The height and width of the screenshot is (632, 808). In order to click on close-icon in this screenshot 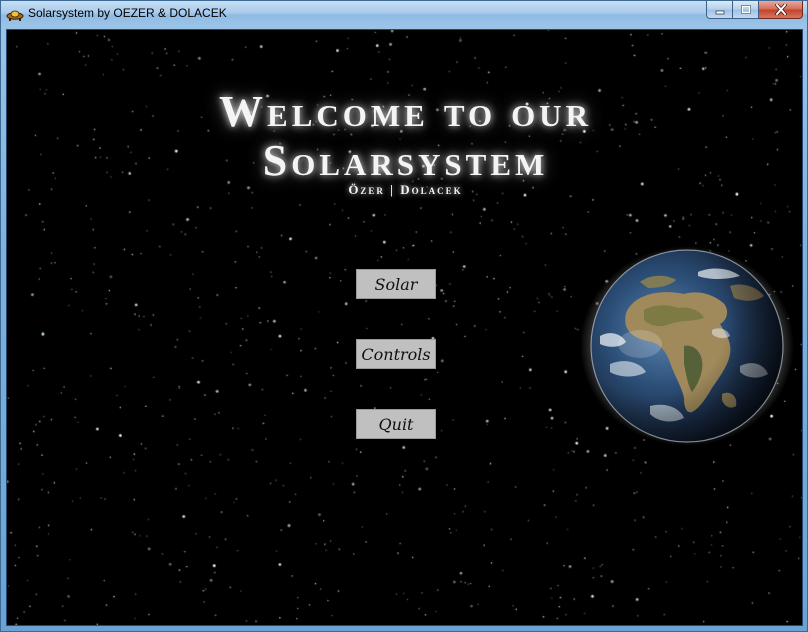, I will do `click(780, 9)`.